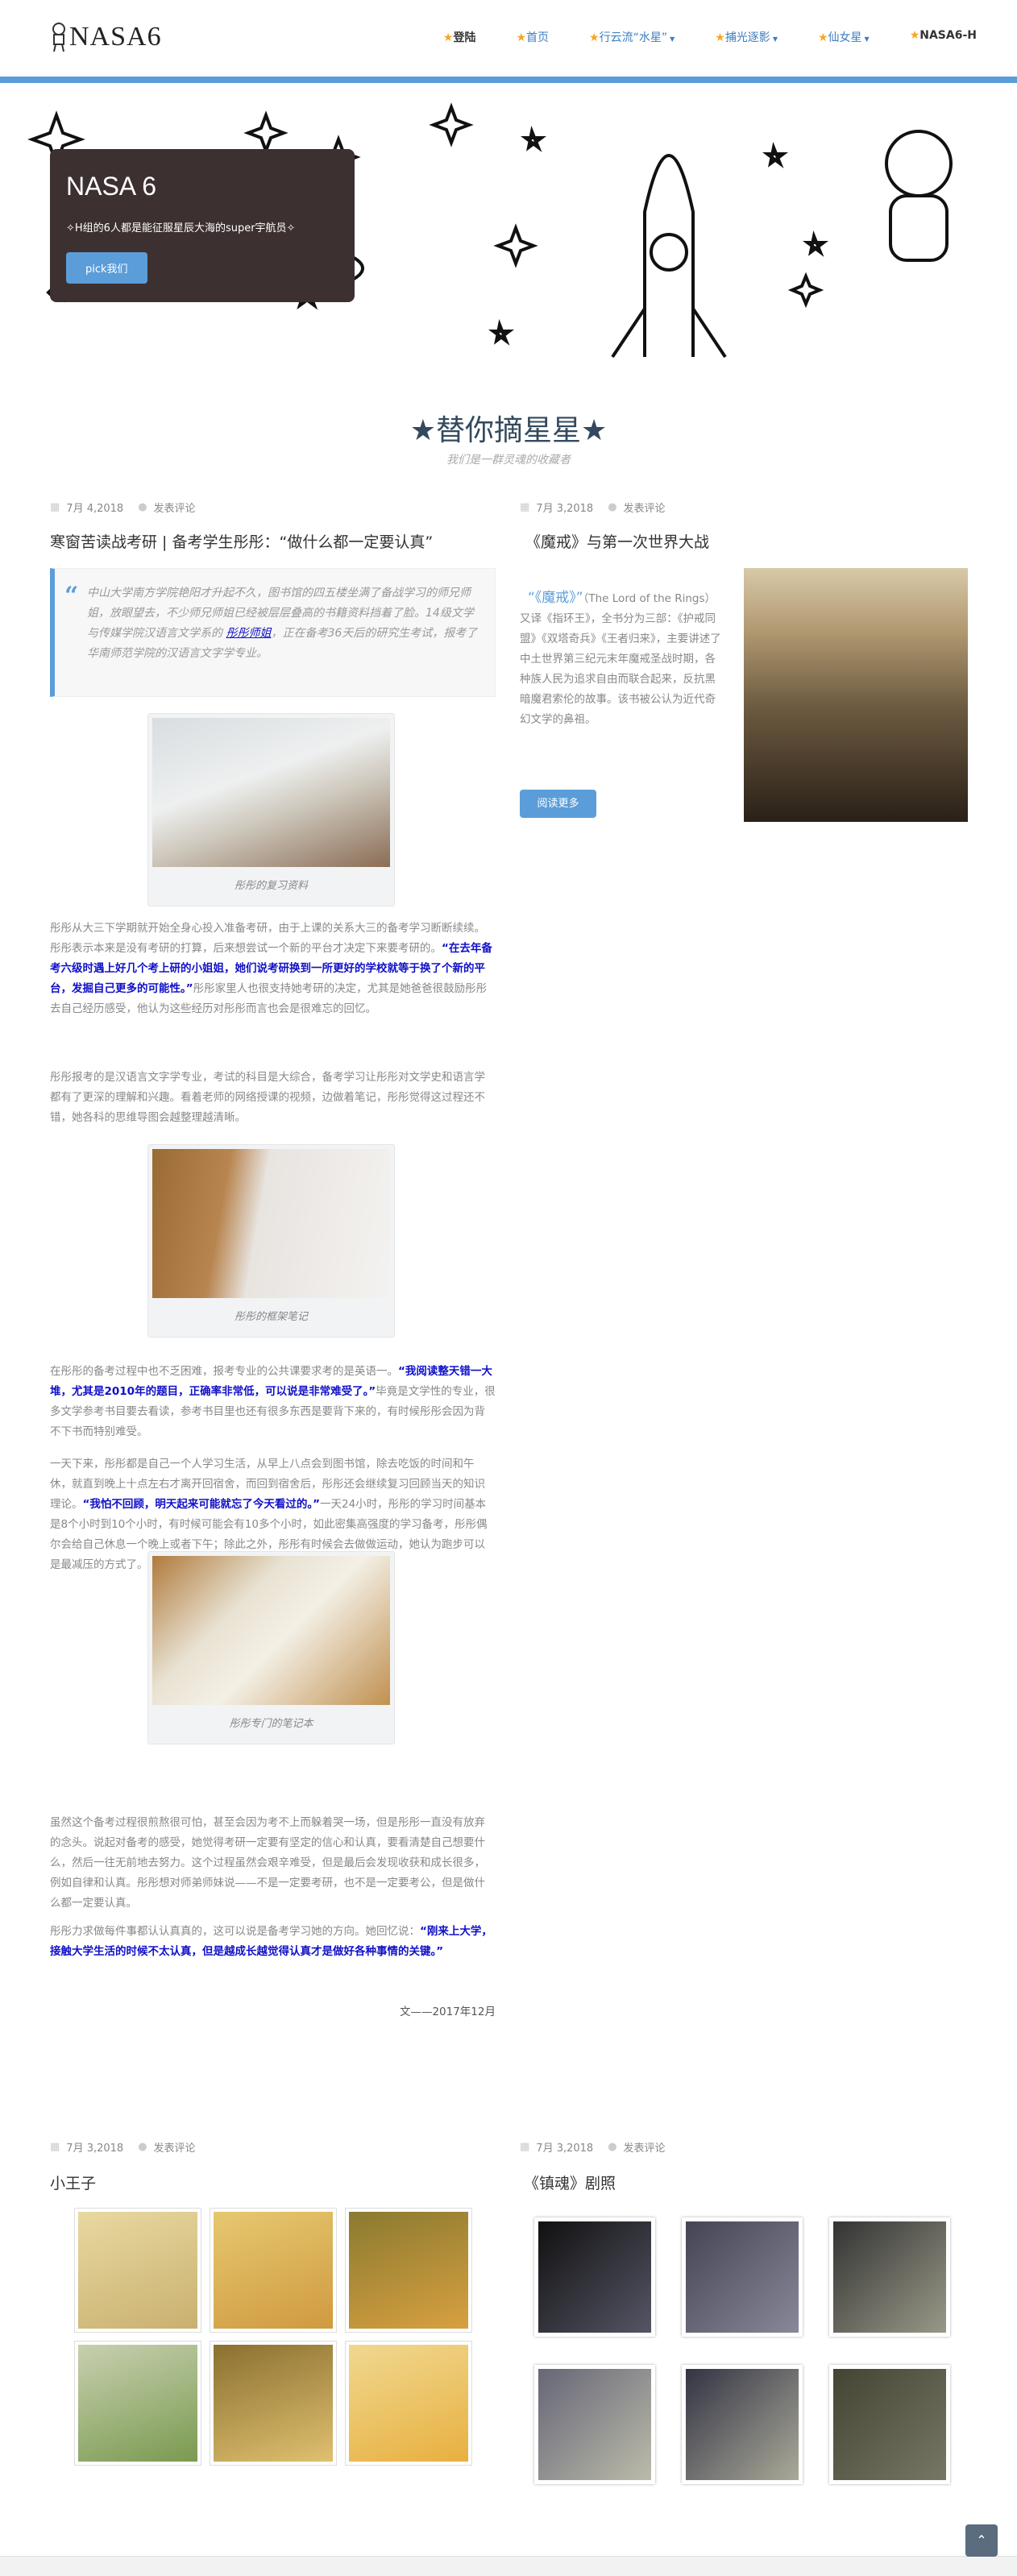  I want to click on post-title: 寒窗苦读战考研 | 备考学生彤彤：“做什么都一定要认真”, so click(241, 541).